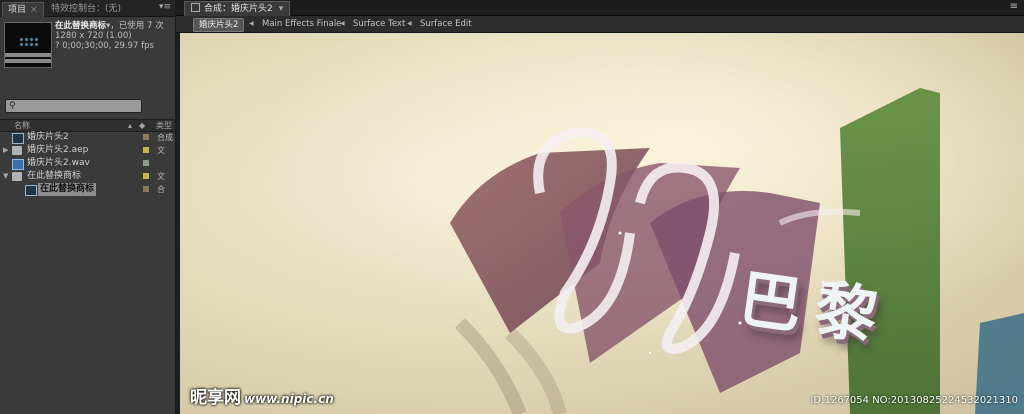 Image resolution: width=1024 pixels, height=414 pixels. Describe the element at coordinates (48, 137) in the screenshot. I see `item-label: 婚庆片头2` at that location.